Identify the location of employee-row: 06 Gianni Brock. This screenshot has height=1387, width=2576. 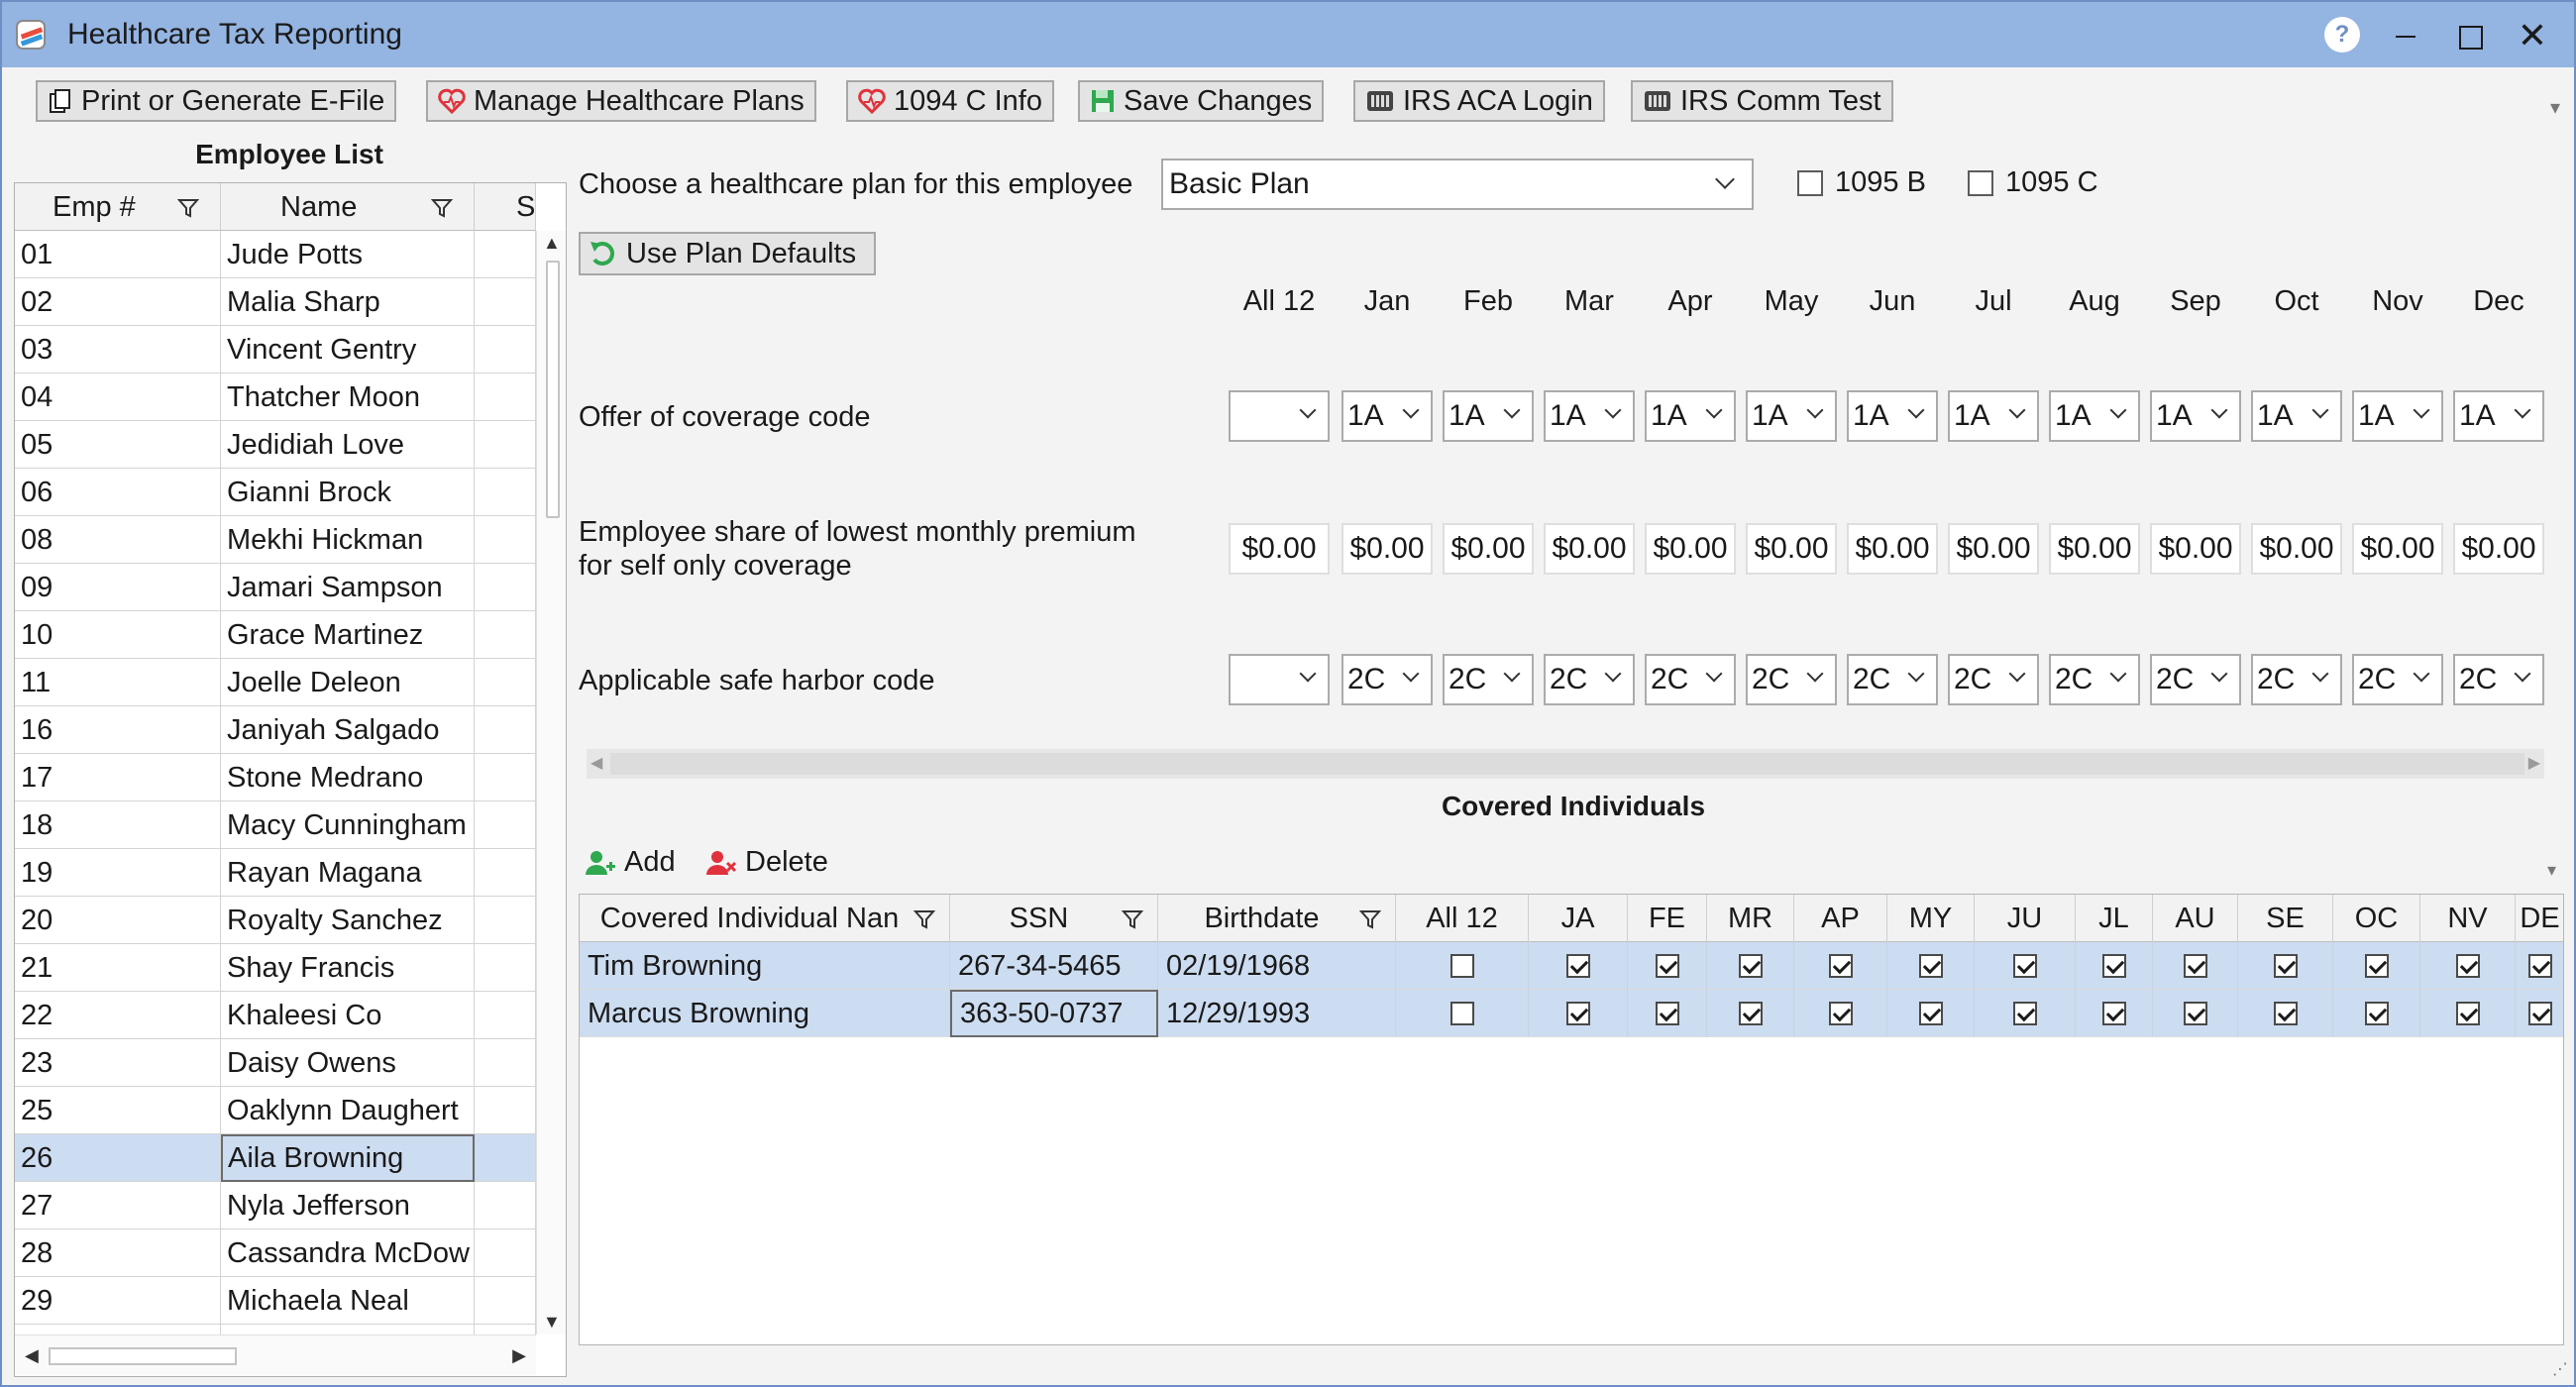
(275, 492).